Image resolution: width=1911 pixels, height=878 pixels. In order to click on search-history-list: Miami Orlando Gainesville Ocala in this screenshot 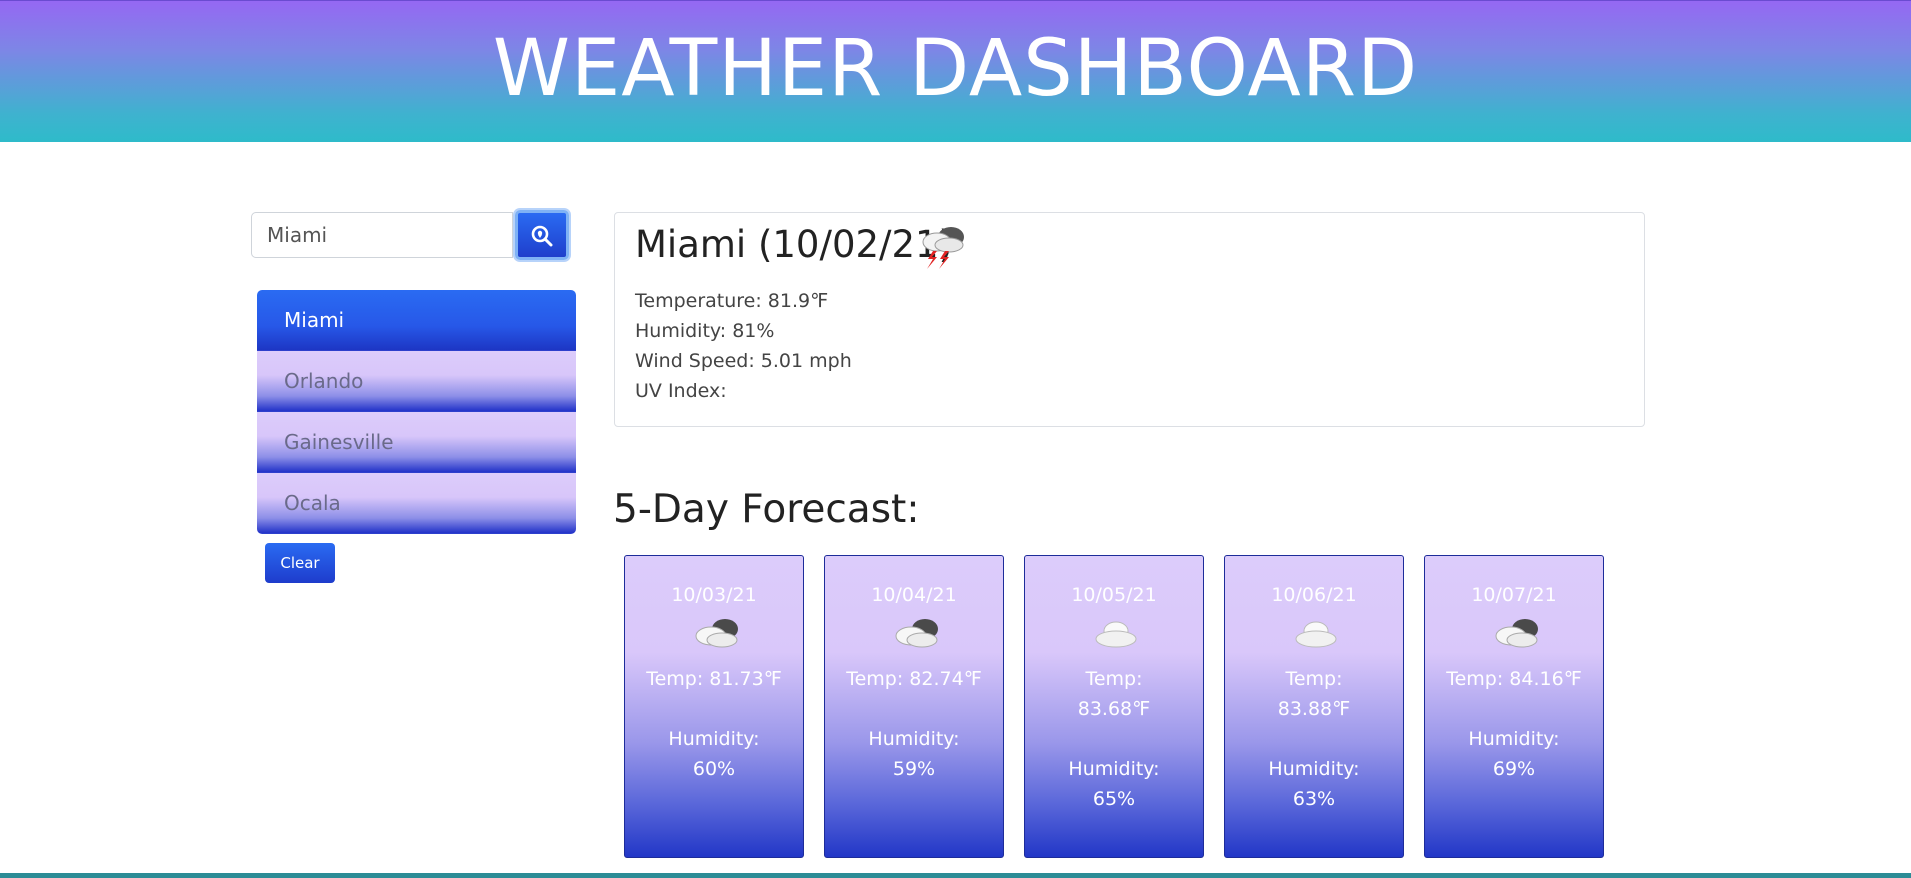, I will do `click(416, 412)`.